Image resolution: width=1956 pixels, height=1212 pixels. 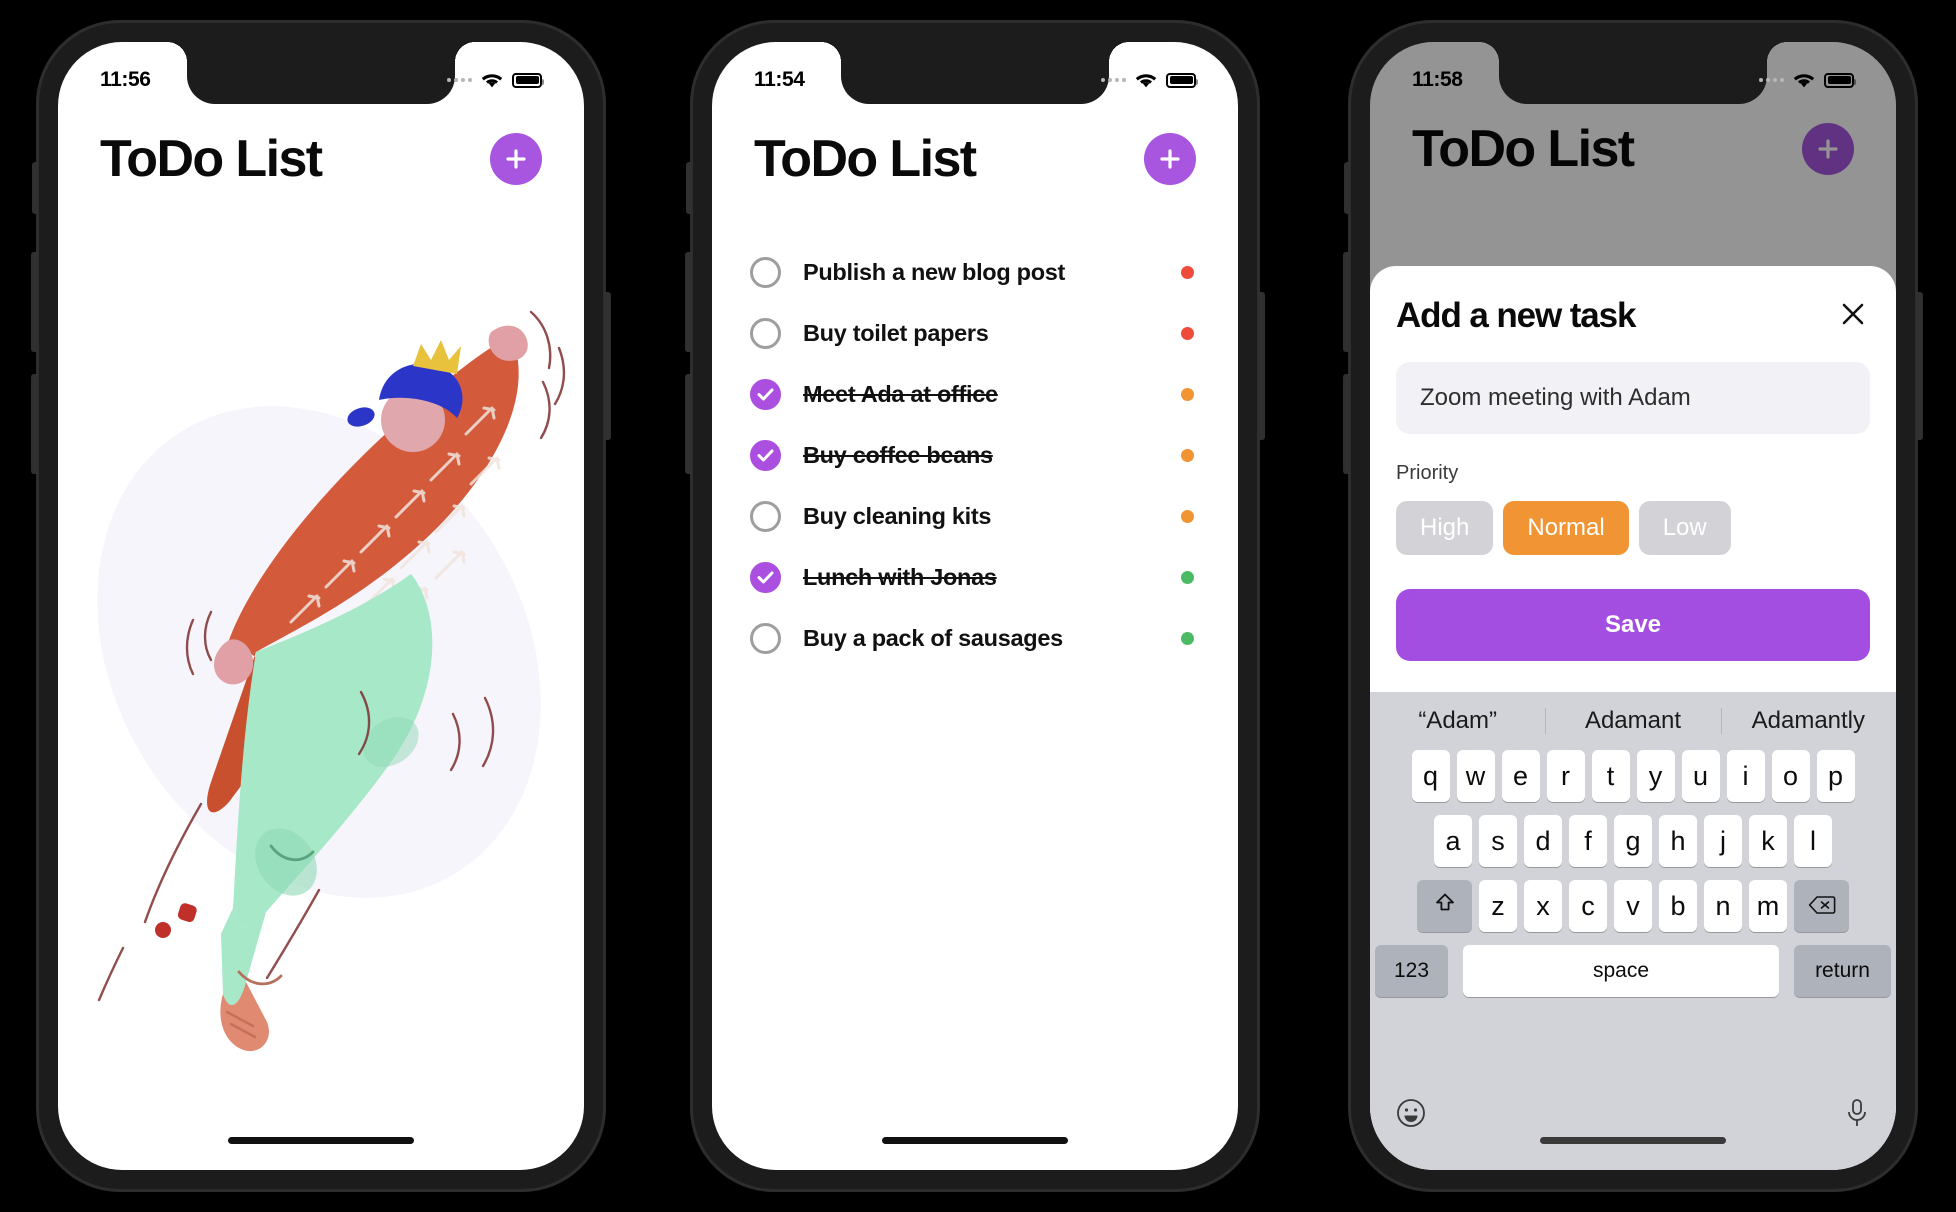 What do you see at coordinates (1610, 776) in the screenshot?
I see `key-t: t` at bounding box center [1610, 776].